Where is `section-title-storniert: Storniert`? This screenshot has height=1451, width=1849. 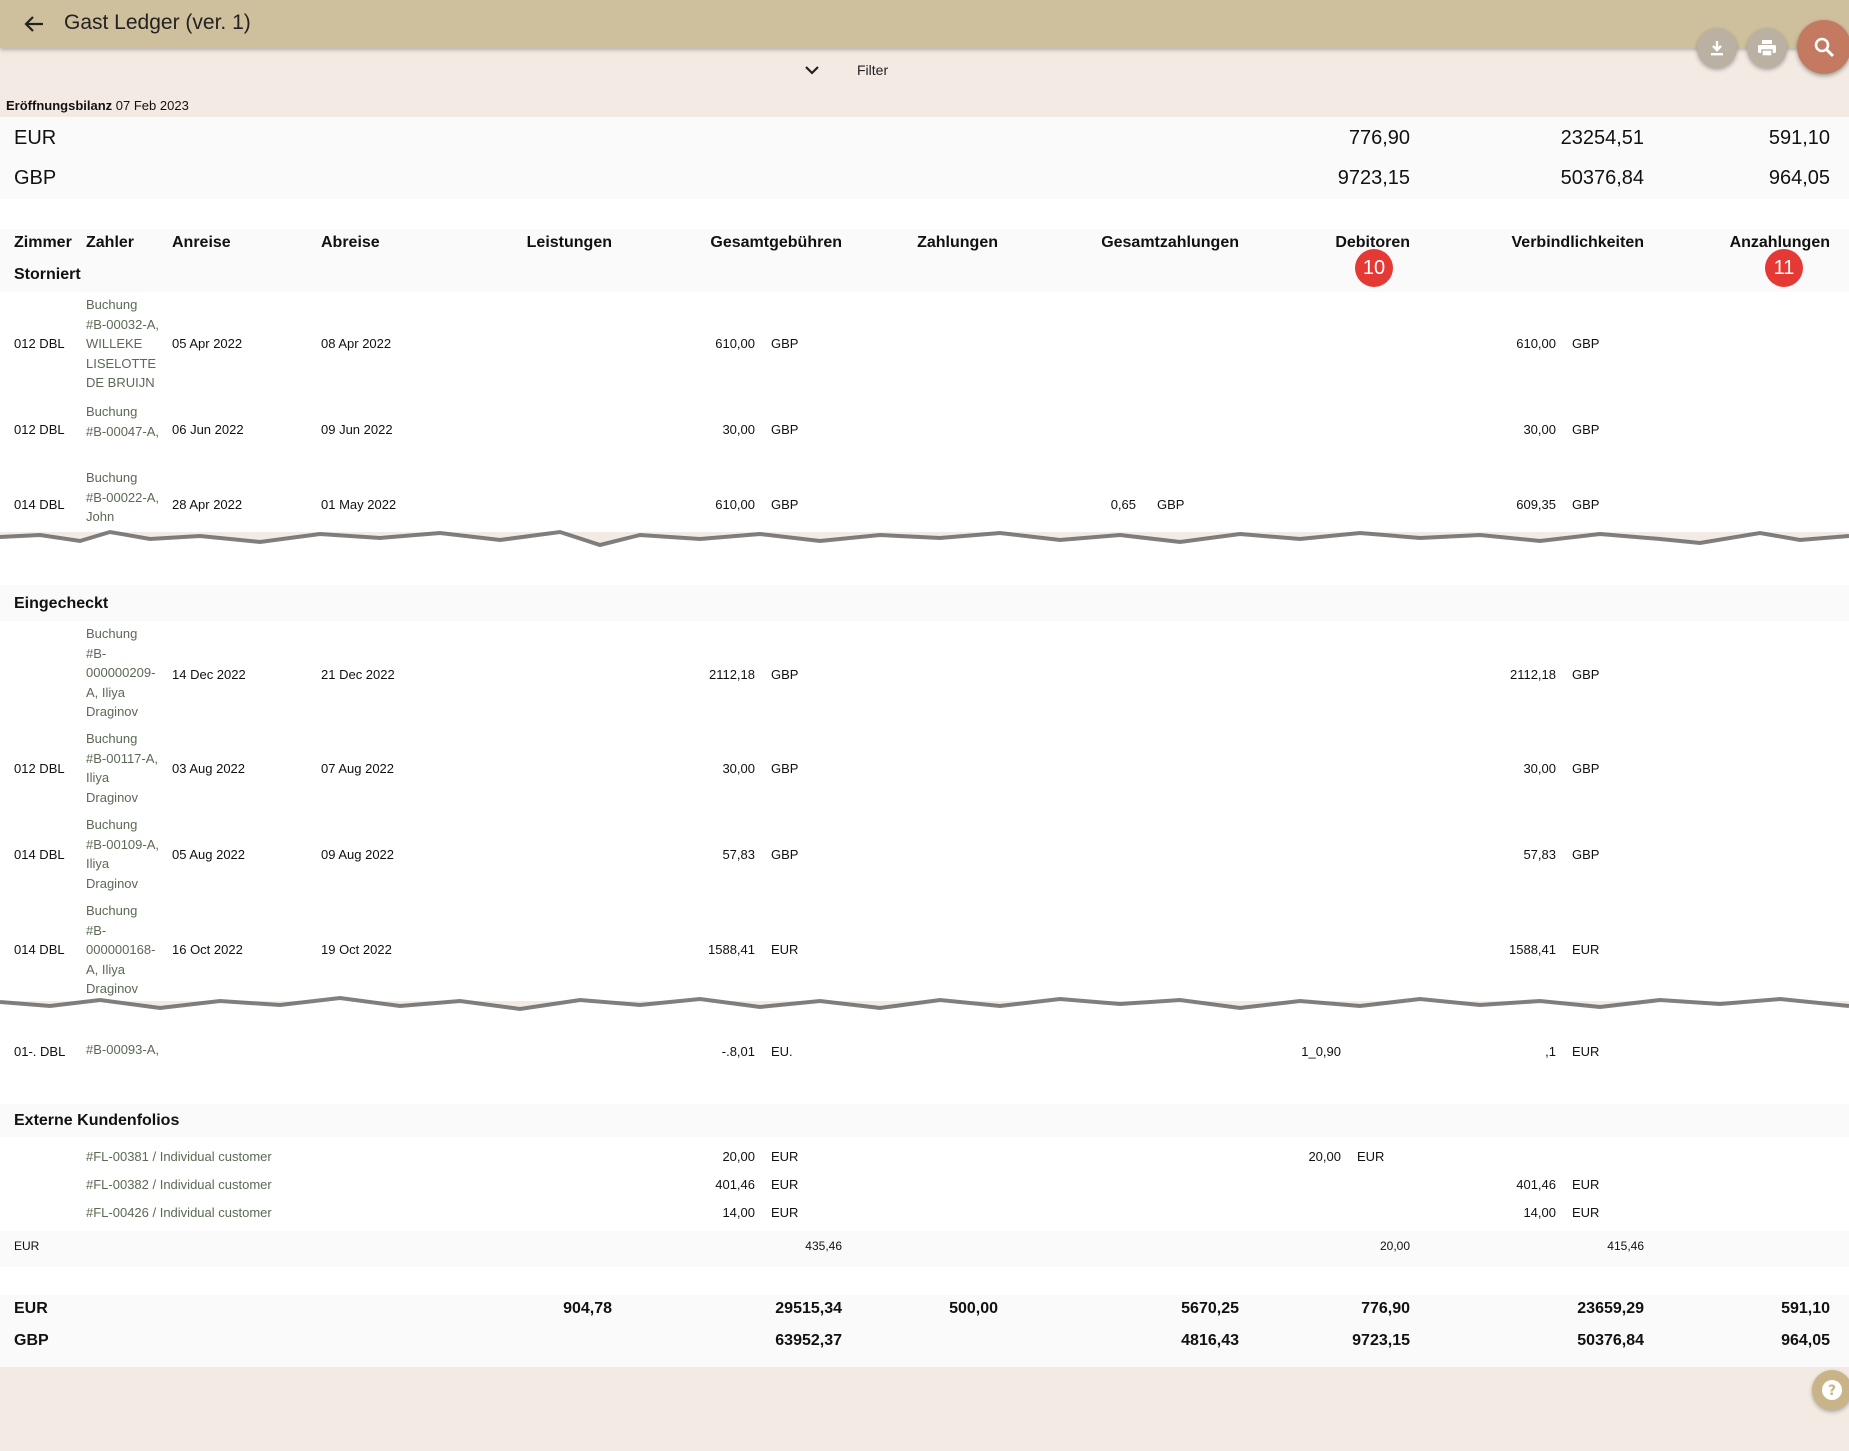 section-title-storniert: Storniert is located at coordinates (47, 274).